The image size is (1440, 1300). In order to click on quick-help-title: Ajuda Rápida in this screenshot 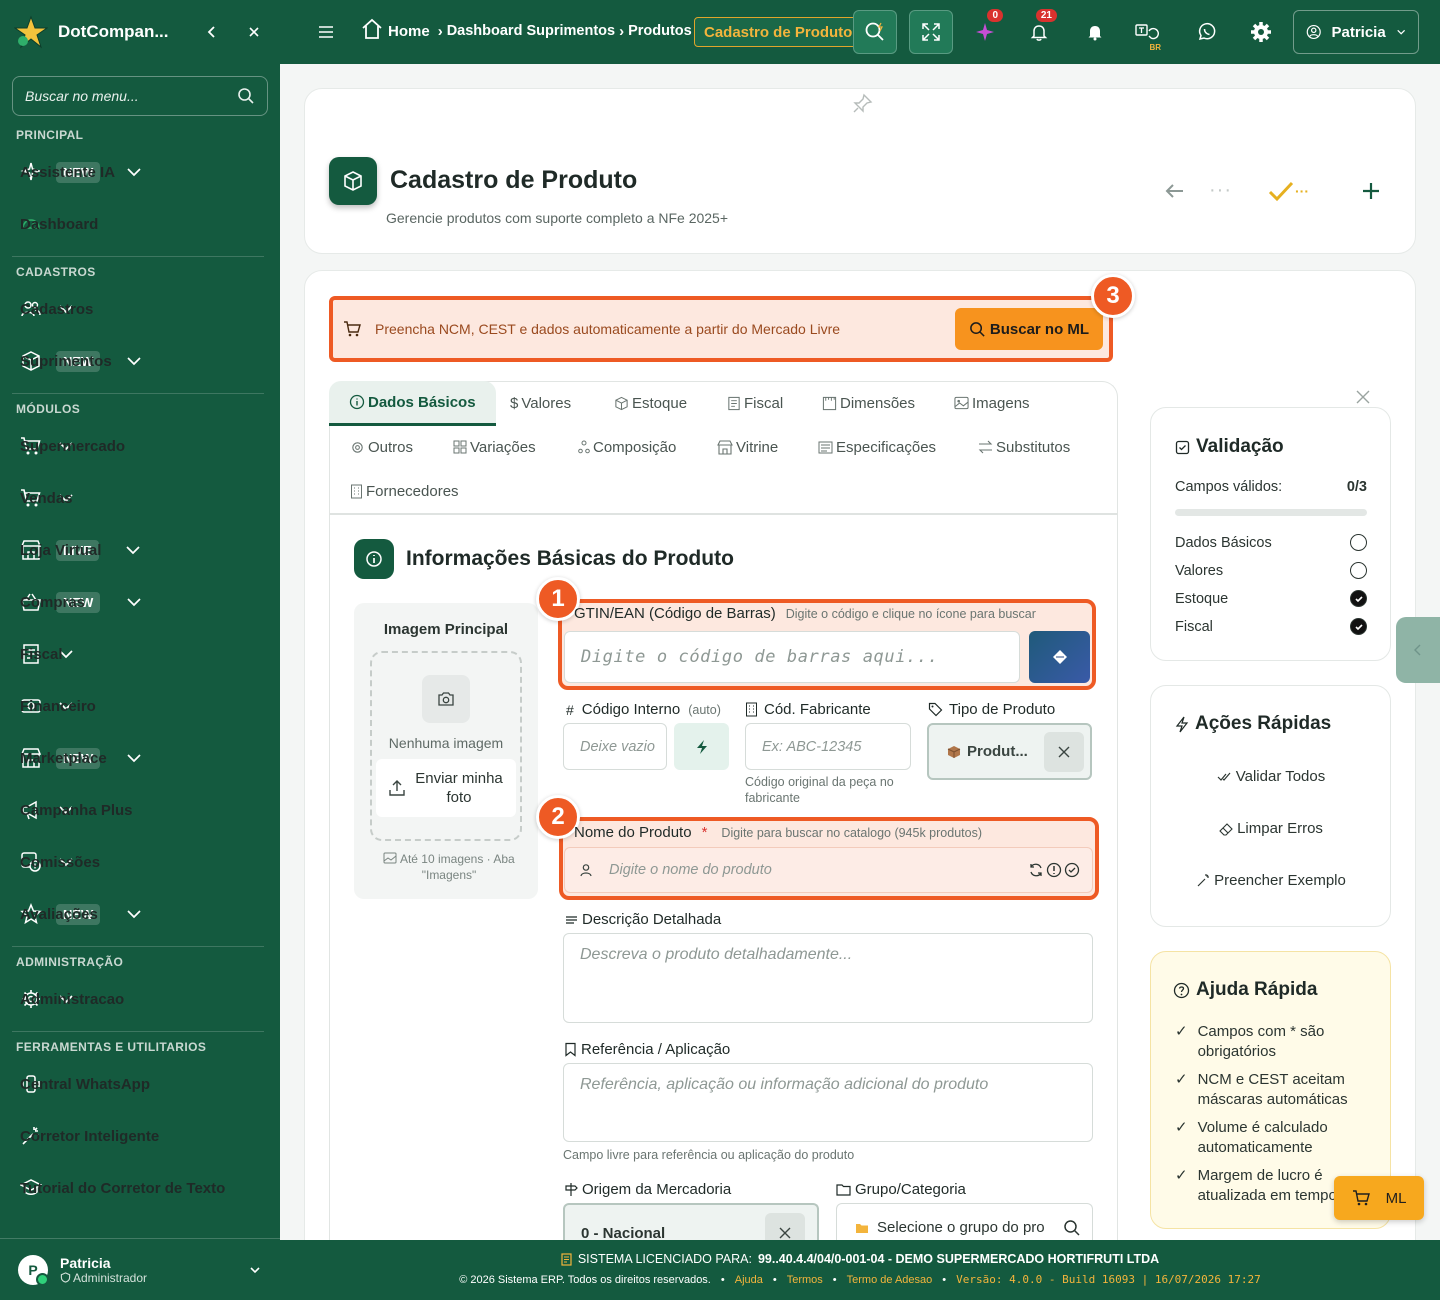, I will do `click(1245, 990)`.